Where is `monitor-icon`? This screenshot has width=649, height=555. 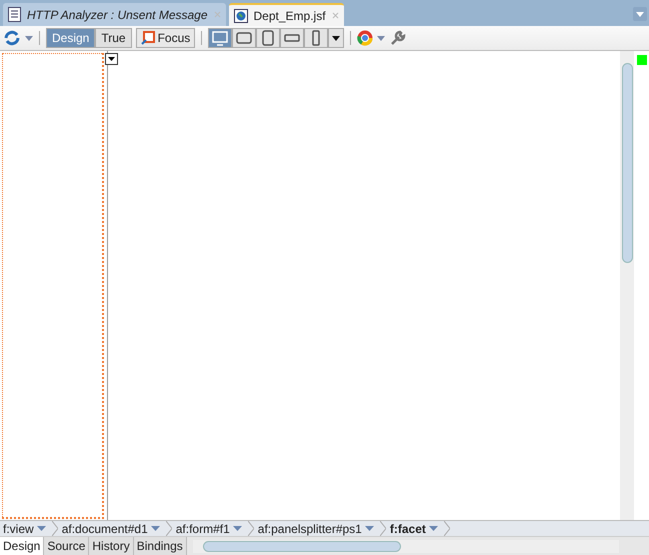 monitor-icon is located at coordinates (220, 38).